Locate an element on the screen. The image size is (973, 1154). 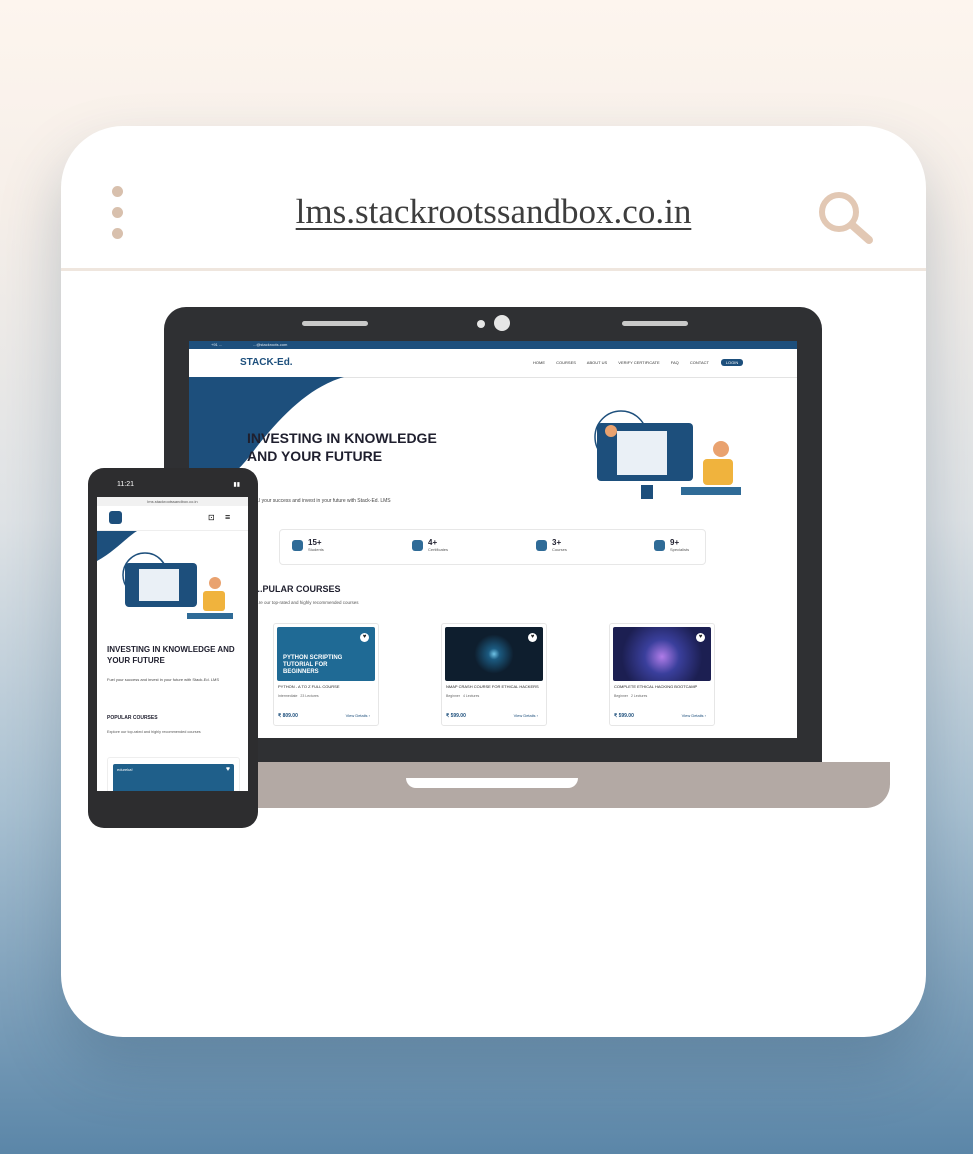
course-title: PYTHON - A TO Z FULL COURSE is located at coordinates (309, 686).